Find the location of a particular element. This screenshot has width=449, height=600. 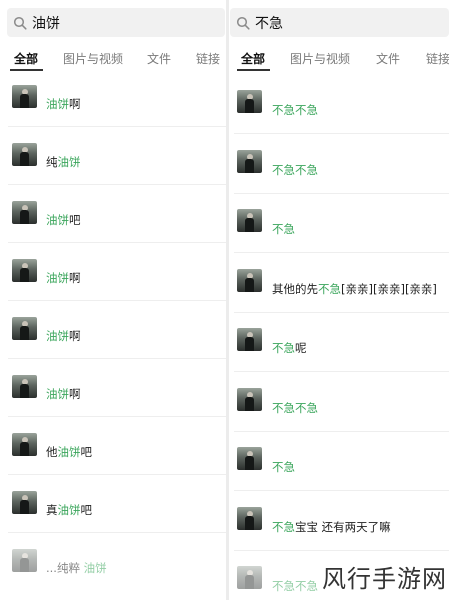

result-text: ...纯粹 油饼 is located at coordinates (76, 568).